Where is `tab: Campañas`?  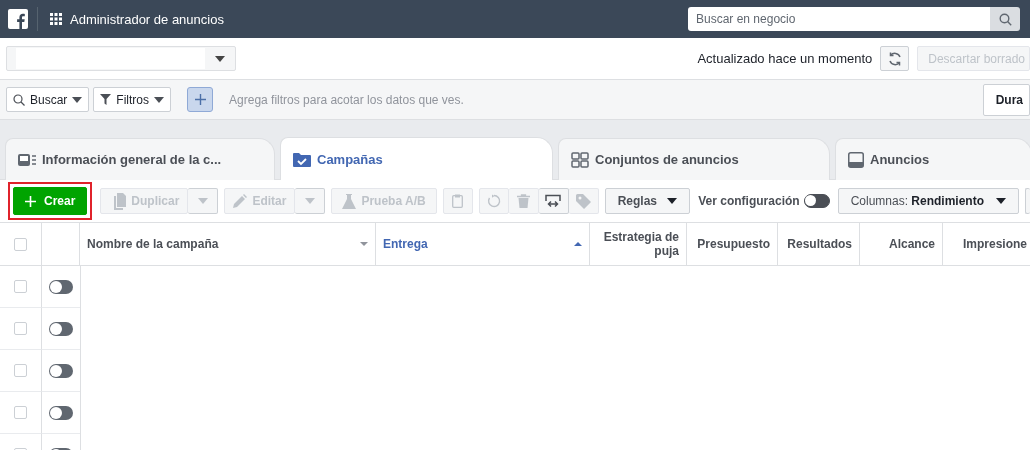 tab: Campañas is located at coordinates (416, 158).